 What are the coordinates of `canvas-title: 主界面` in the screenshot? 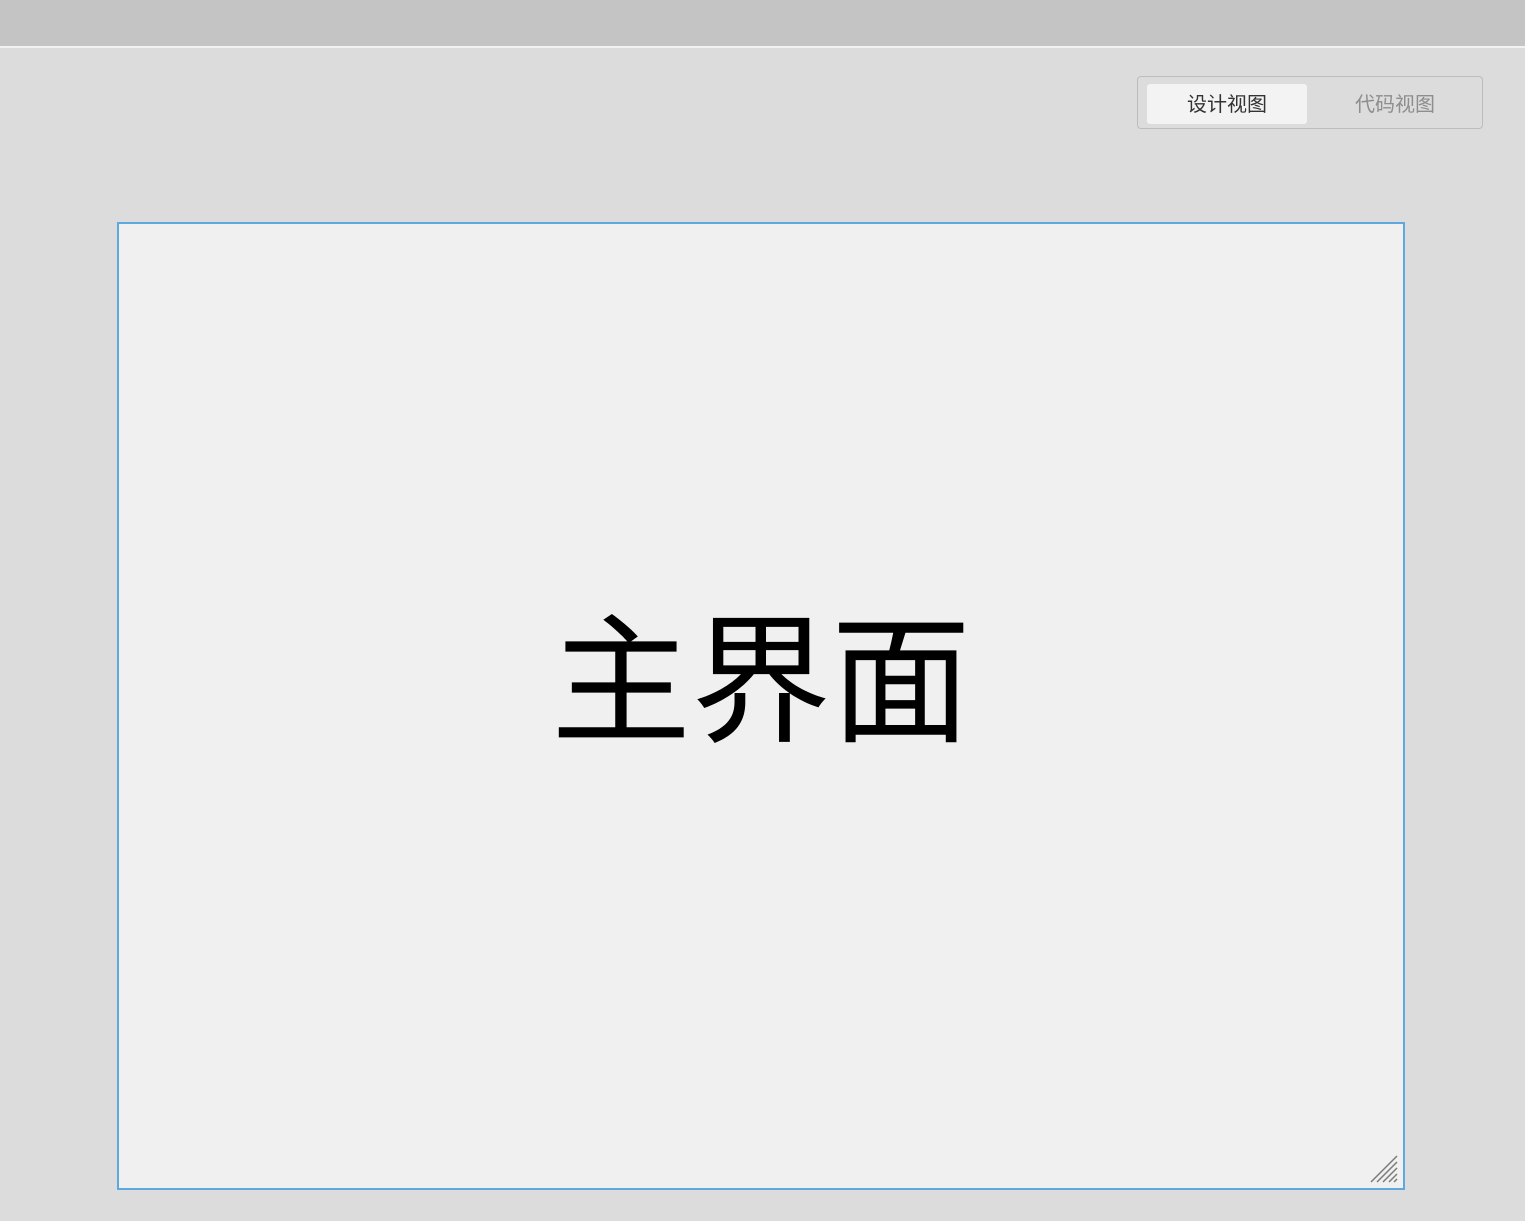 It's located at (760, 683).